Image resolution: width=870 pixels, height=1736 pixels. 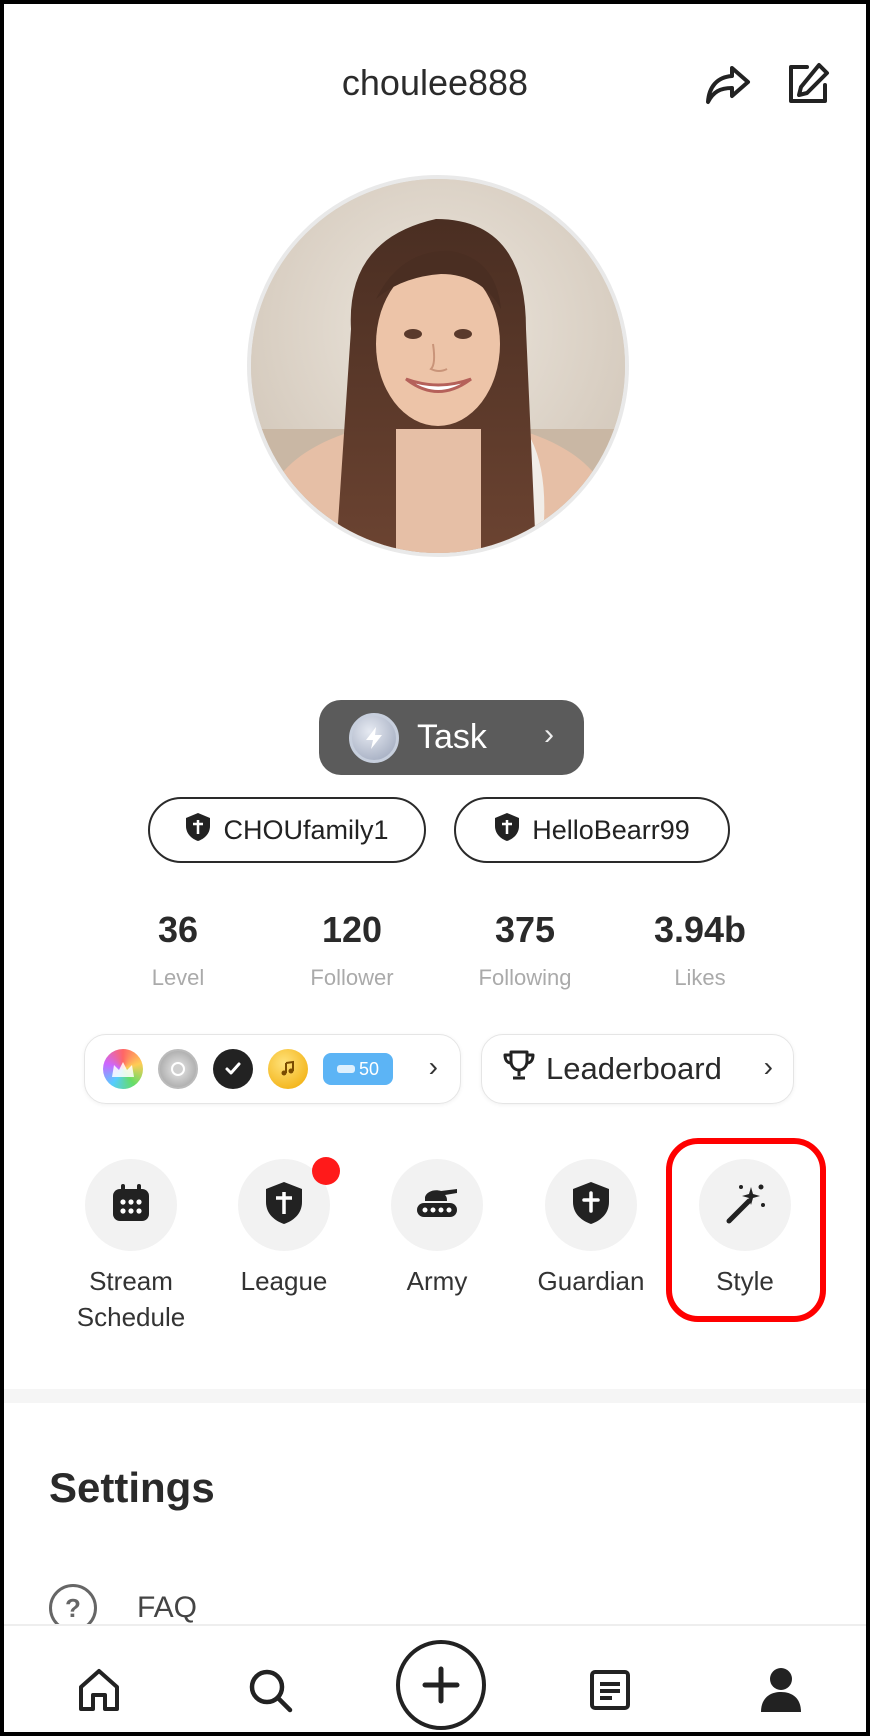 What do you see at coordinates (288, 1069) in the screenshot?
I see `music-coin-icon` at bounding box center [288, 1069].